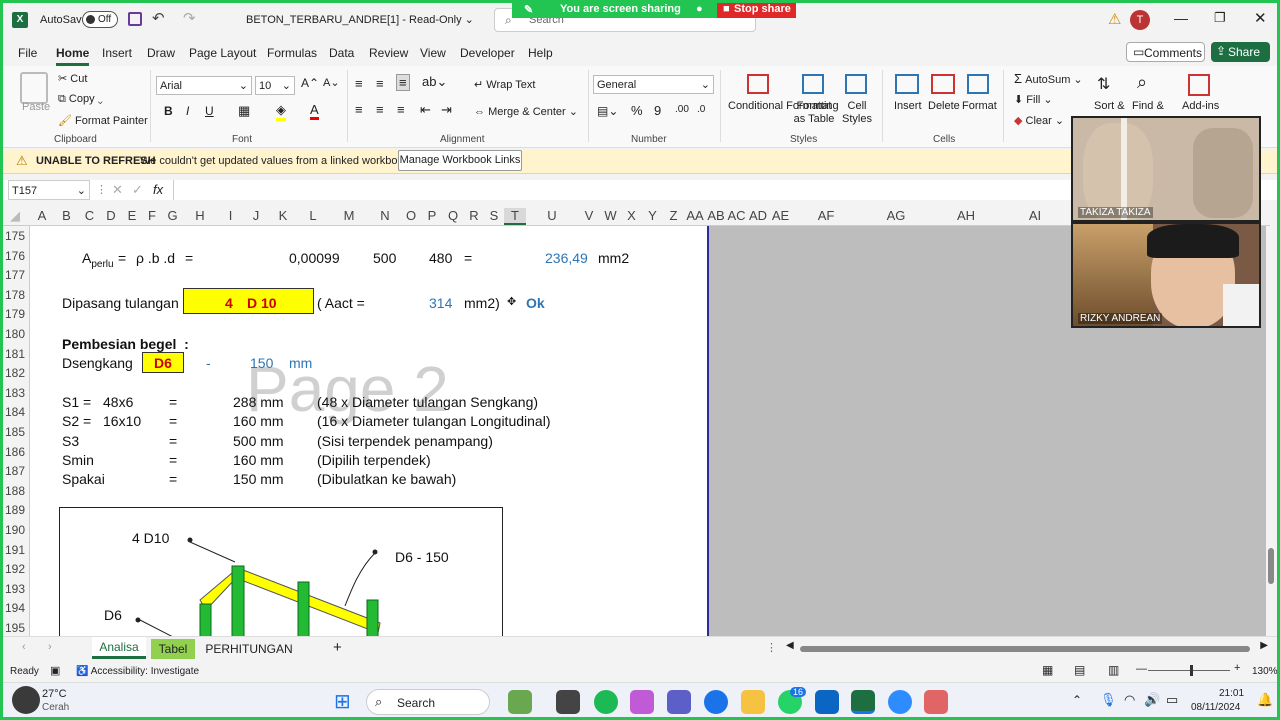 This screenshot has width=1280, height=720. I want to click on enter-icon: ✓, so click(137, 190).